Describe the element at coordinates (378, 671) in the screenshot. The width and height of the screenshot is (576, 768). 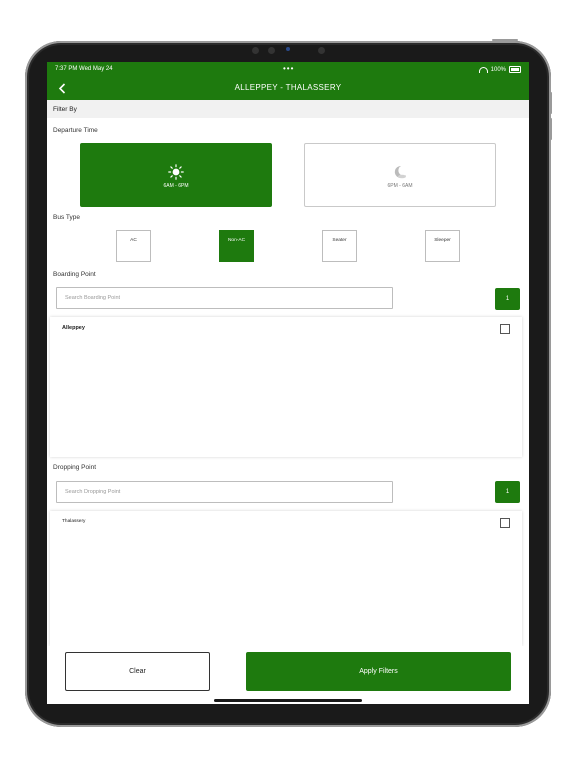
I see `apply-filters-button: Apply Filters` at that location.